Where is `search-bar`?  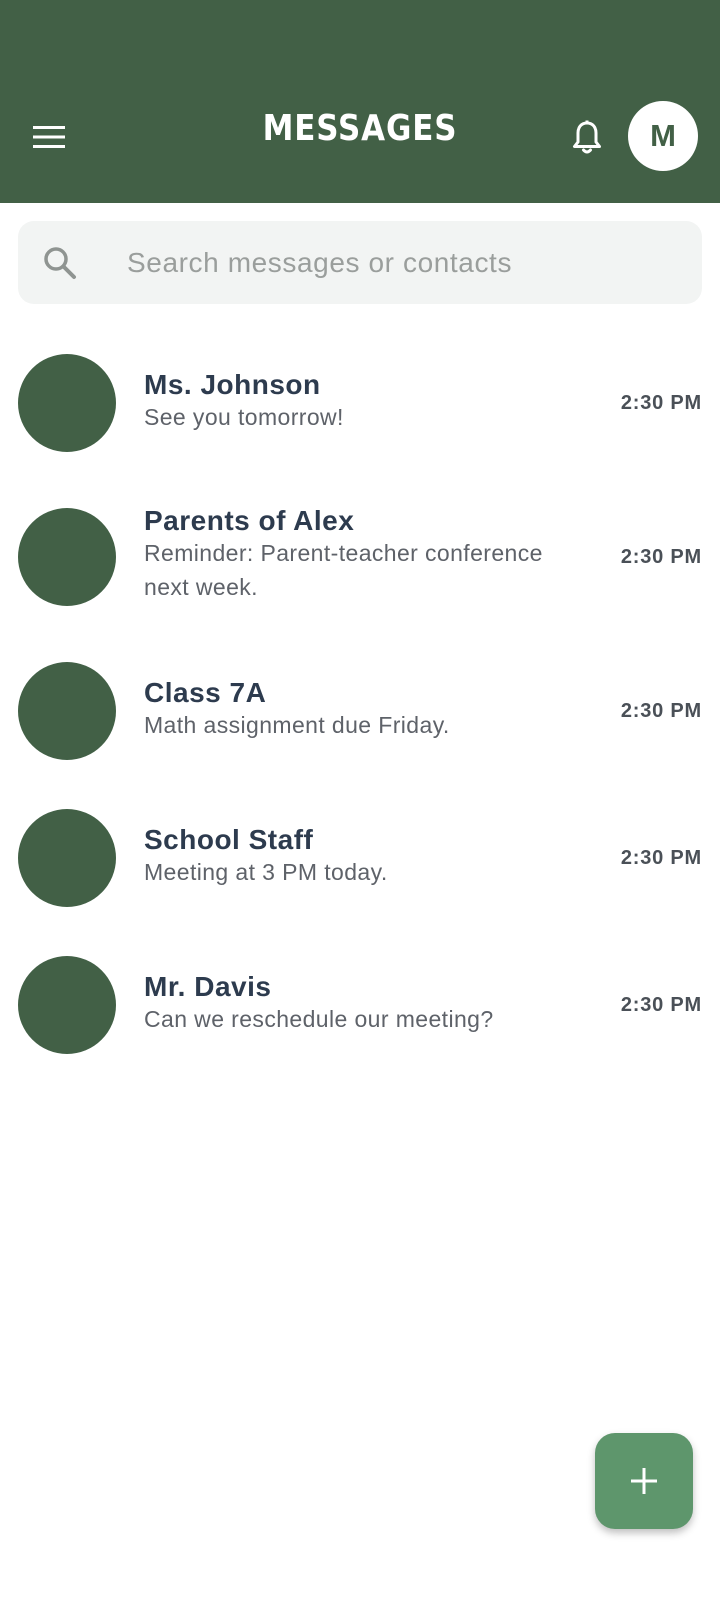 search-bar is located at coordinates (362, 262).